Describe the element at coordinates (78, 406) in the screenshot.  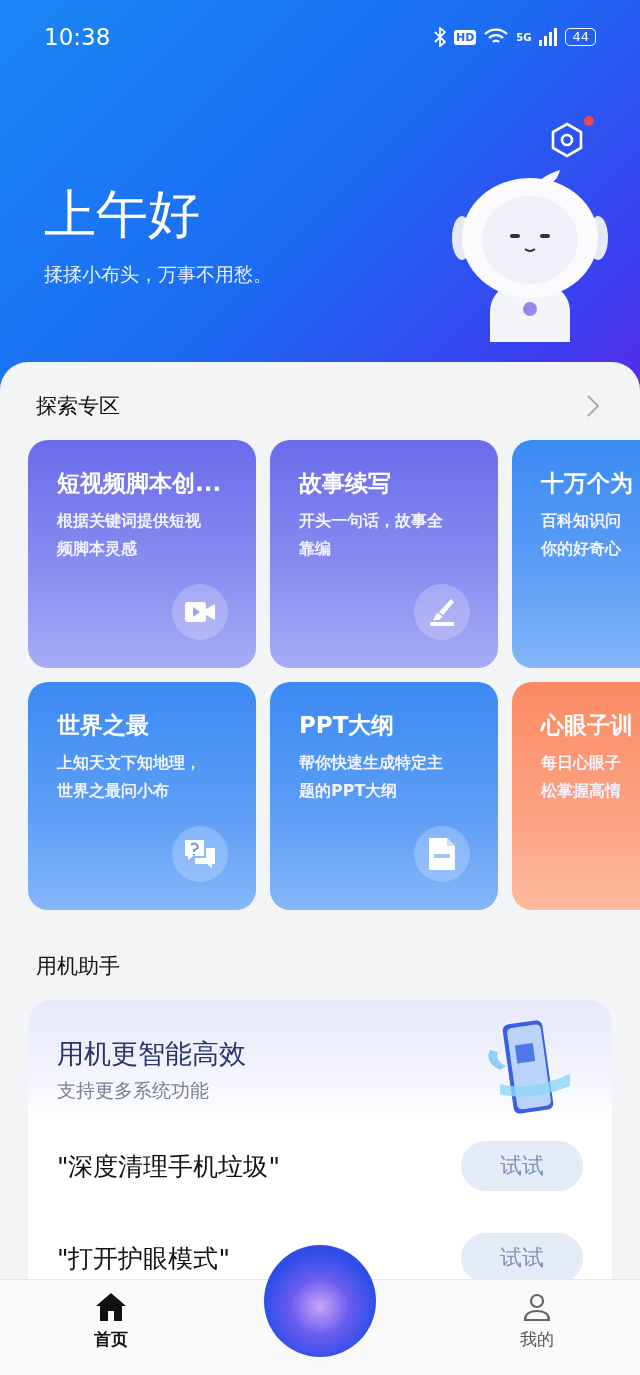
I see `section-title: 探索专区` at that location.